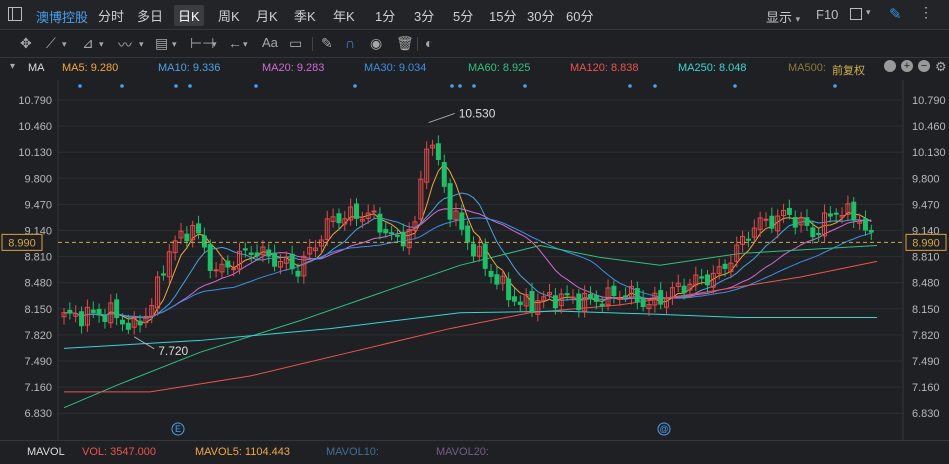 The width and height of the screenshot is (949, 464). Describe the element at coordinates (926, 362) in the screenshot. I see `y-tick-right: 7.490` at that location.